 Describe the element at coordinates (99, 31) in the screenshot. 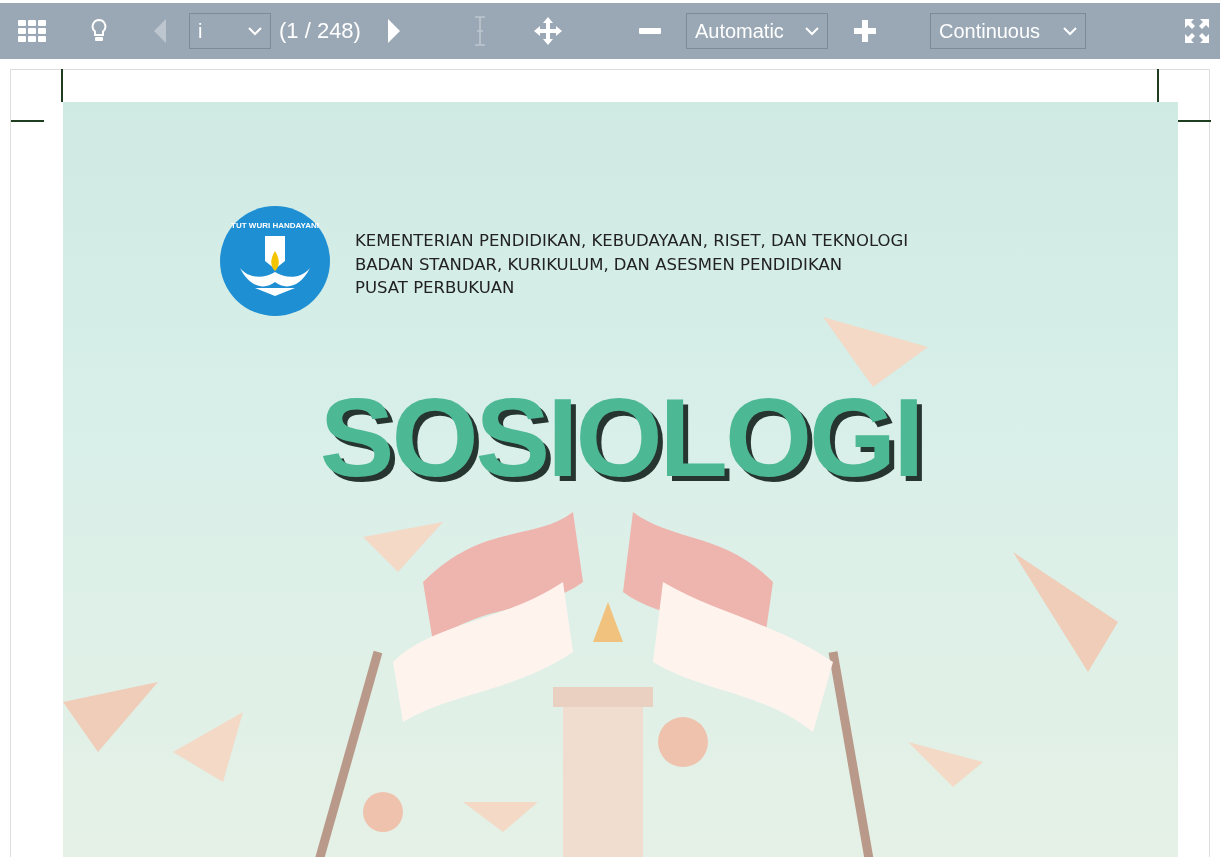

I see `lightbulb-button` at that location.